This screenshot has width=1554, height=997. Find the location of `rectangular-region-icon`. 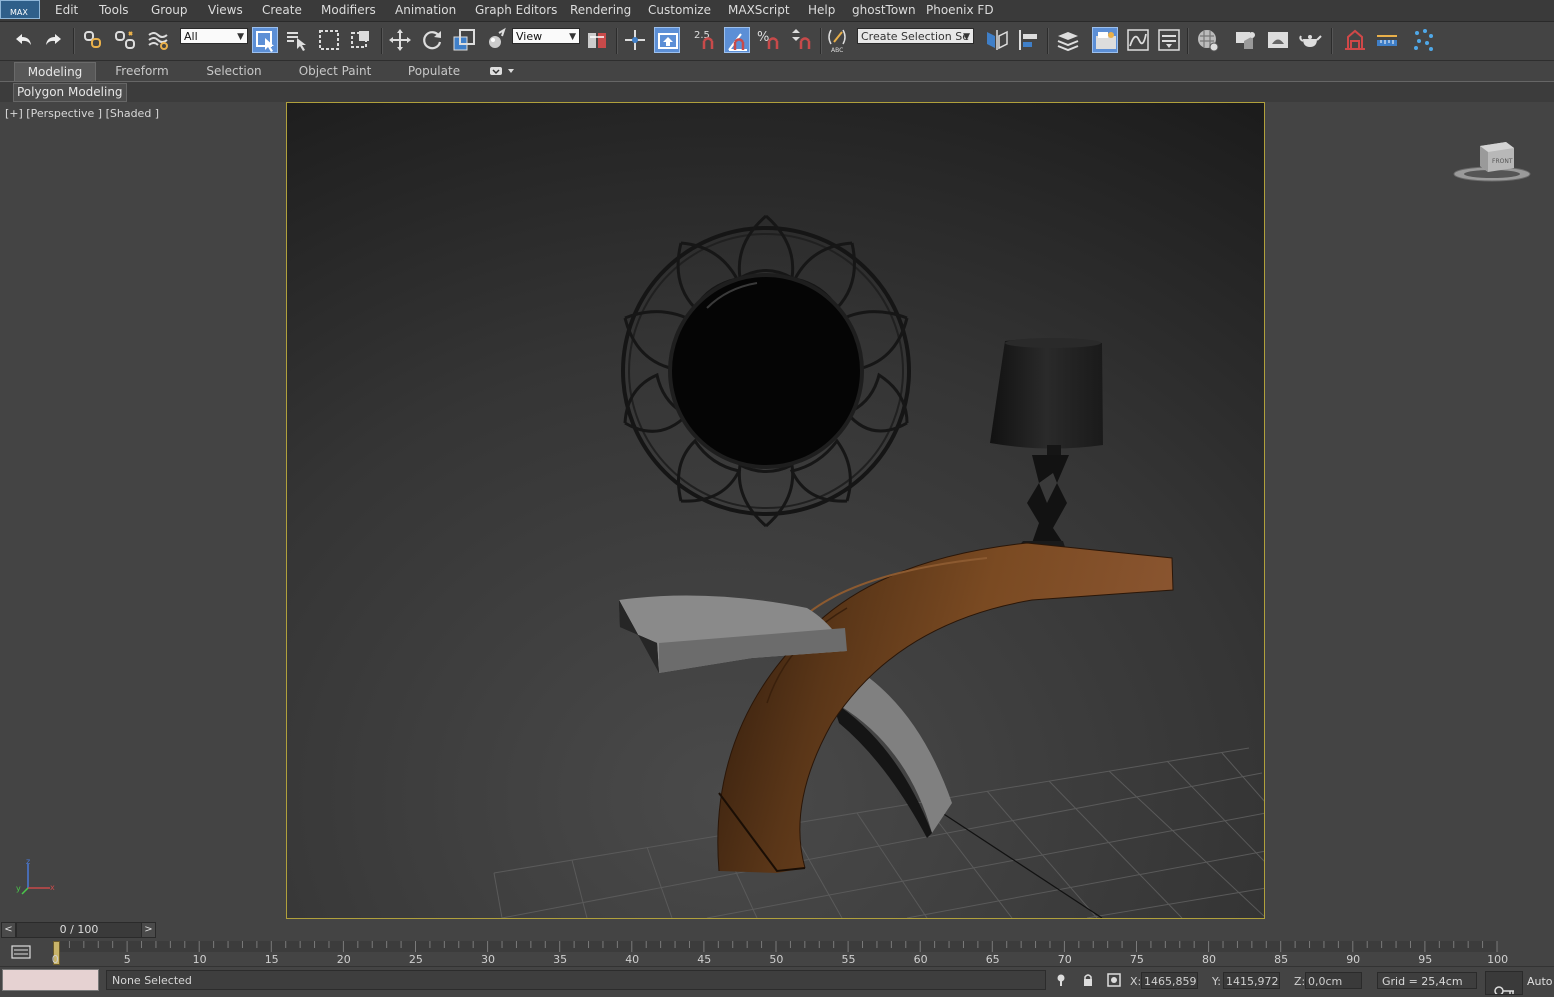

rectangular-region-icon is located at coordinates (329, 40).